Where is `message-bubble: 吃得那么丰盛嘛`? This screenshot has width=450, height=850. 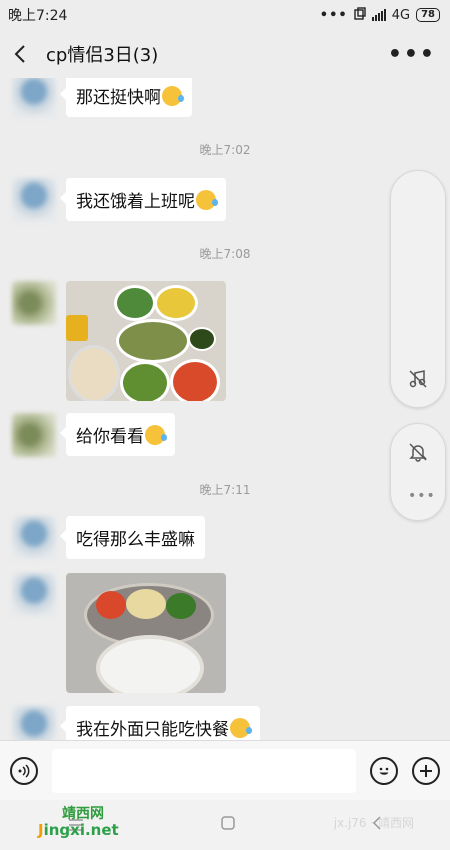
message-bubble: 吃得那么丰盛嘛 is located at coordinates (132, 537).